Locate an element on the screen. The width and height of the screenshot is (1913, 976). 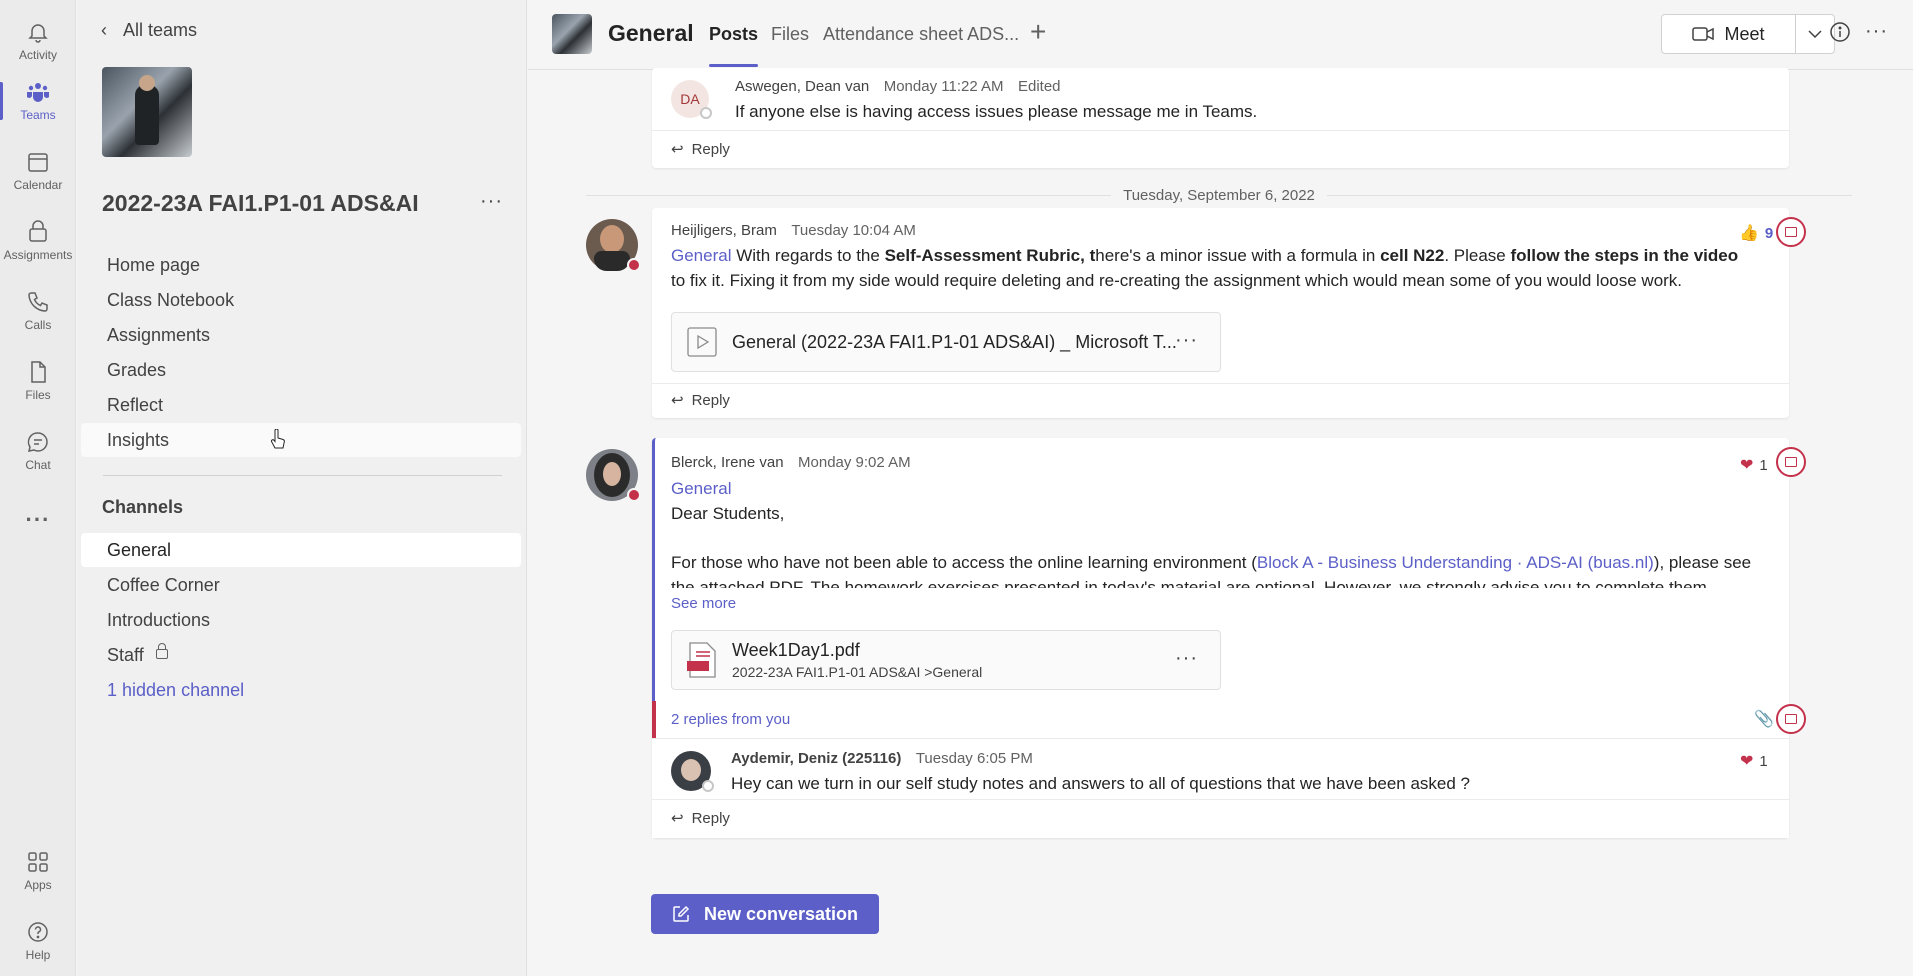
rail-calls: Calls is located at coordinates (38, 311).